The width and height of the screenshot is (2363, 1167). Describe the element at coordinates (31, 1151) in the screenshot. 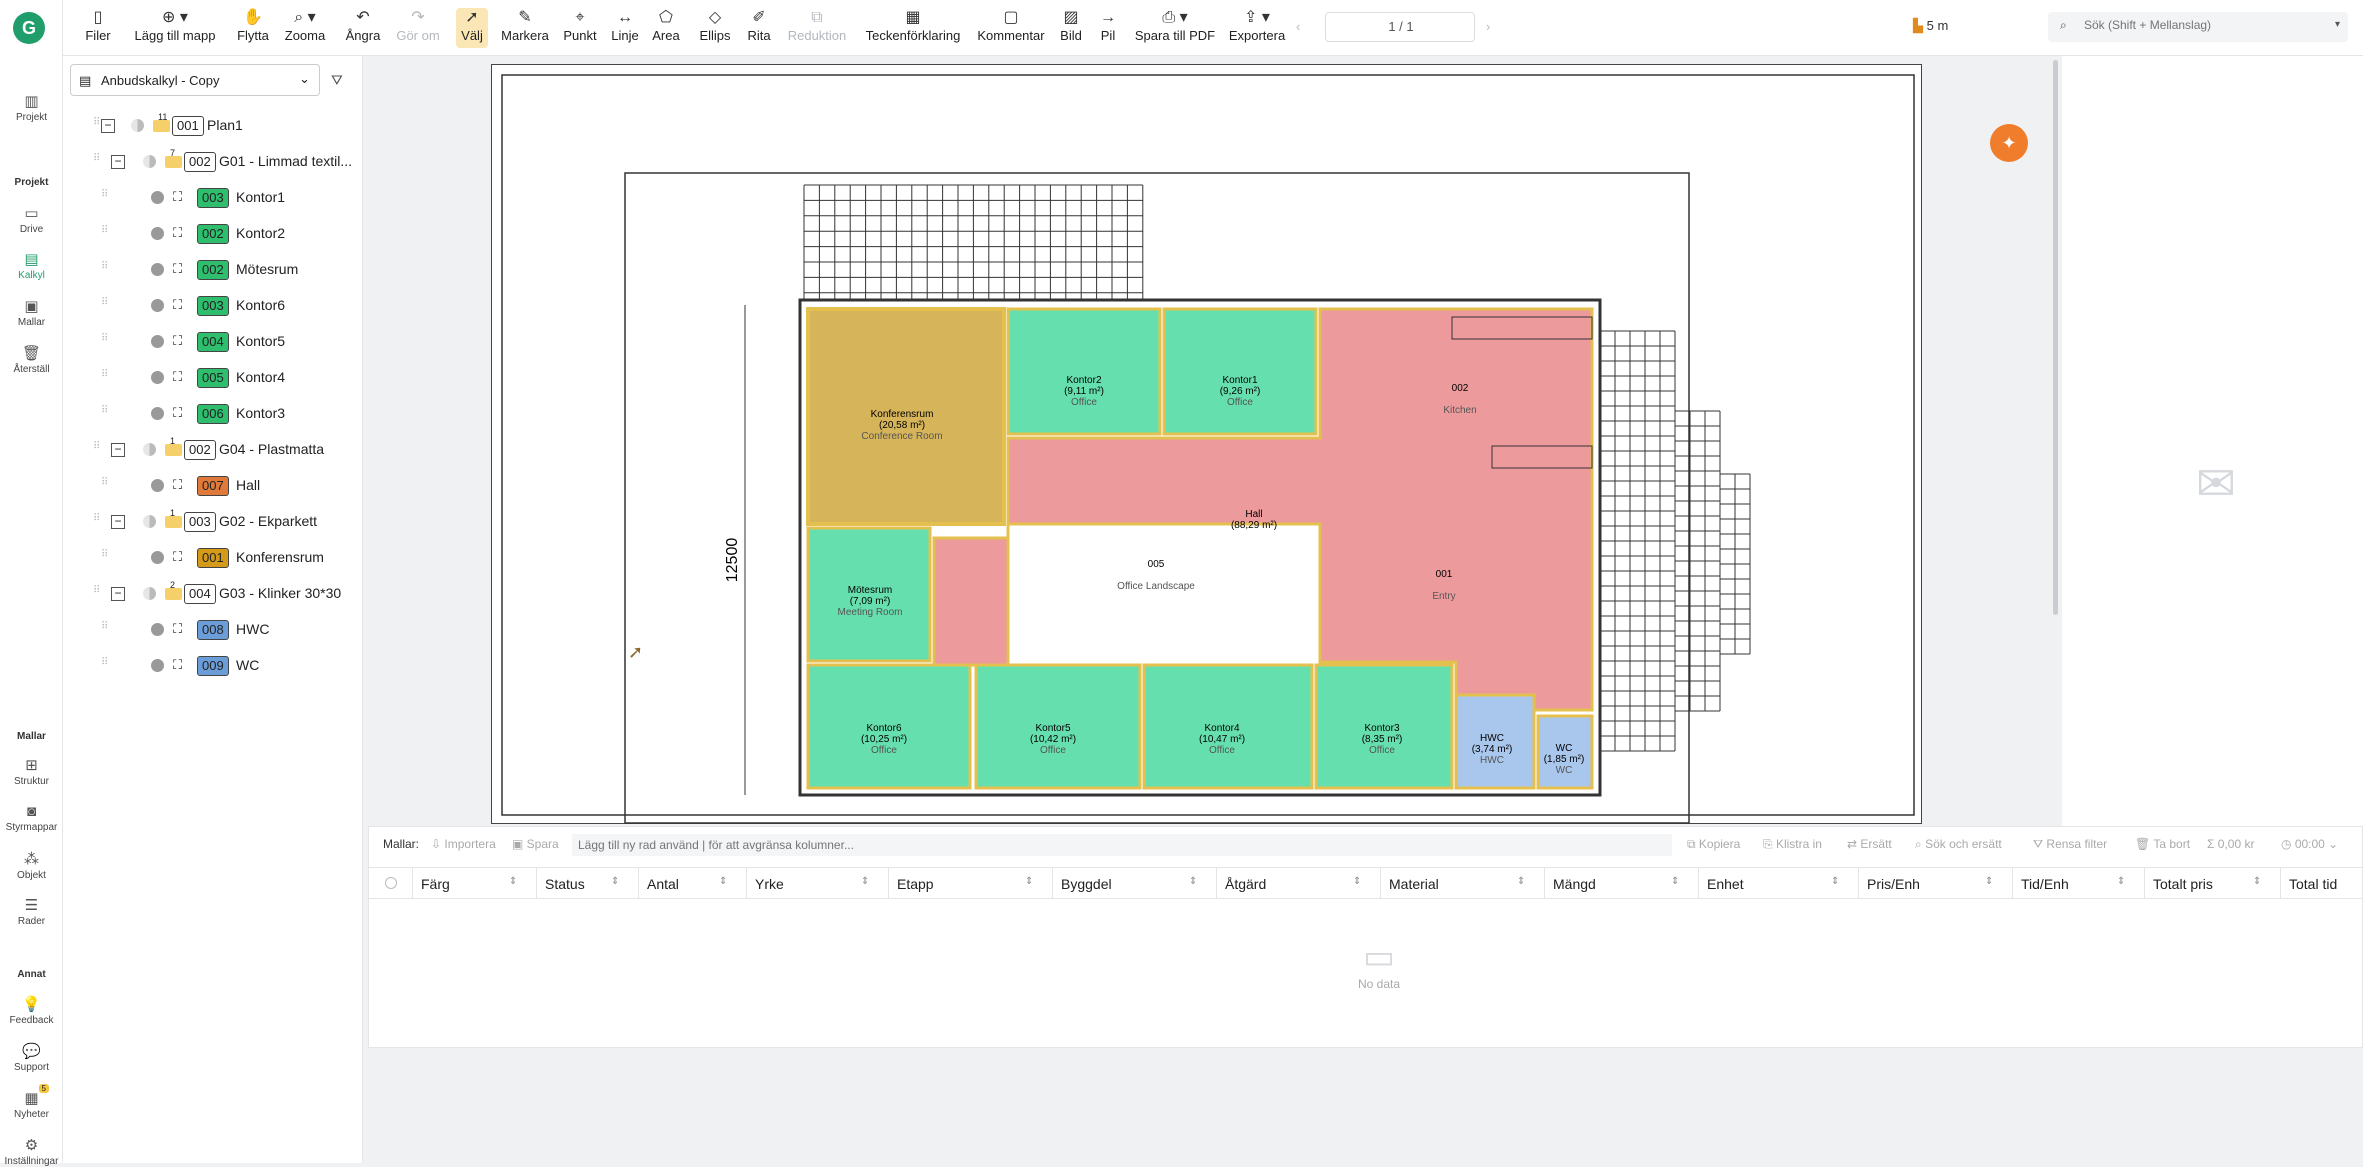

I see `rail-installningar: ⚙ Inställningar` at that location.